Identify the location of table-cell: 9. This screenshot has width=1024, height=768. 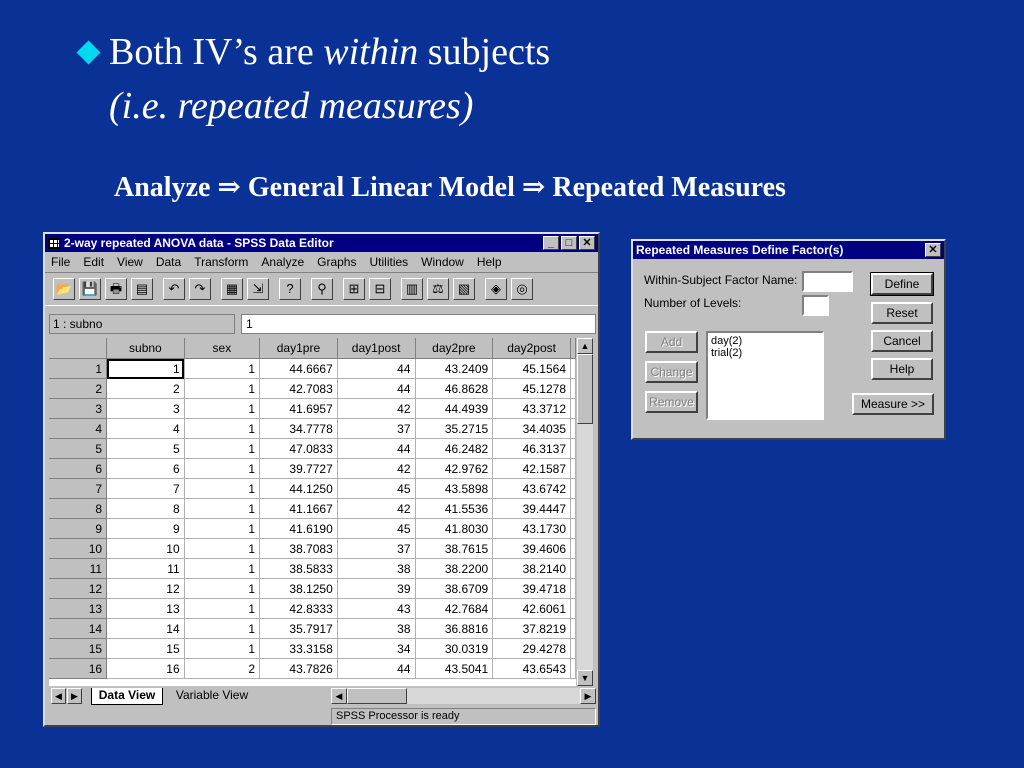
(145, 528).